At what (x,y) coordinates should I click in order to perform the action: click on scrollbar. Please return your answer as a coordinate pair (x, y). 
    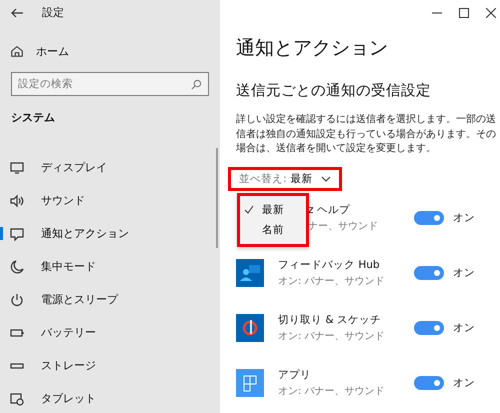
    Looking at the image, I should click on (217, 198).